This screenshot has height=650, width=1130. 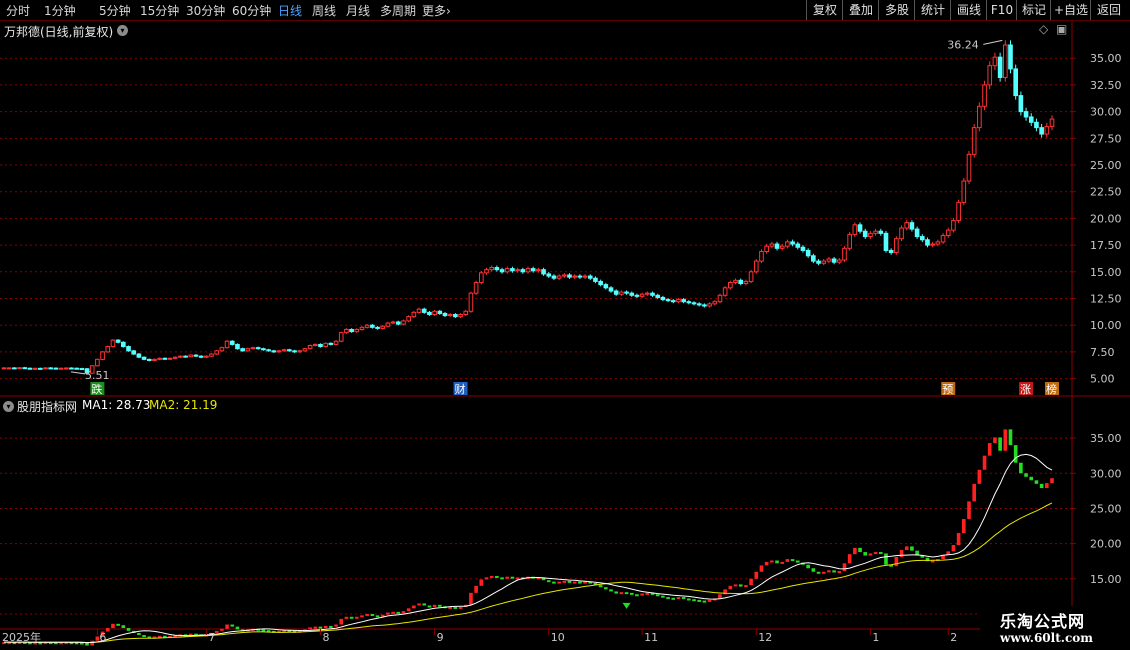 I want to click on period-weekly: 周线, so click(x=324, y=10).